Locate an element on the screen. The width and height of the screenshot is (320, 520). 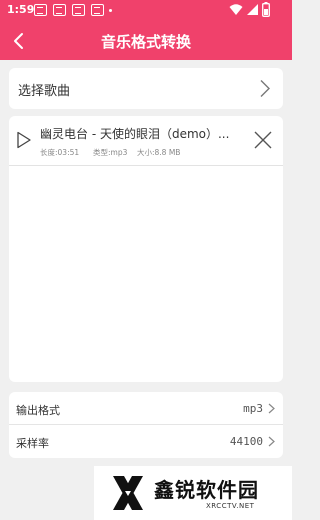
sample-rate-value: 44100 is located at coordinates (246, 441).